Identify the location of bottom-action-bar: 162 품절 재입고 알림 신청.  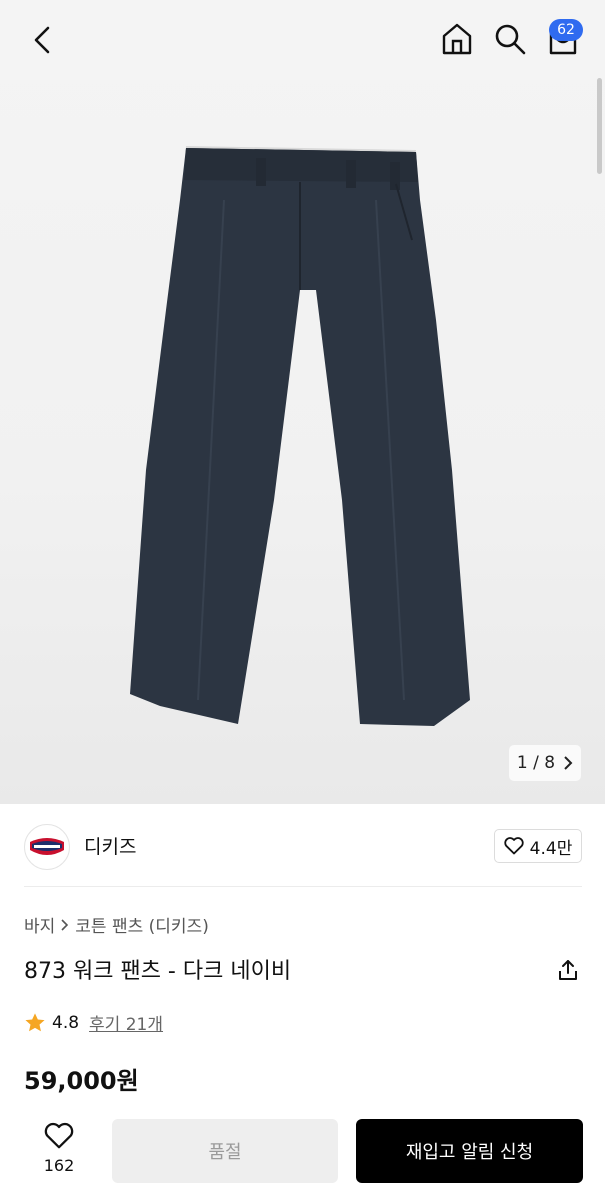
(302, 1152).